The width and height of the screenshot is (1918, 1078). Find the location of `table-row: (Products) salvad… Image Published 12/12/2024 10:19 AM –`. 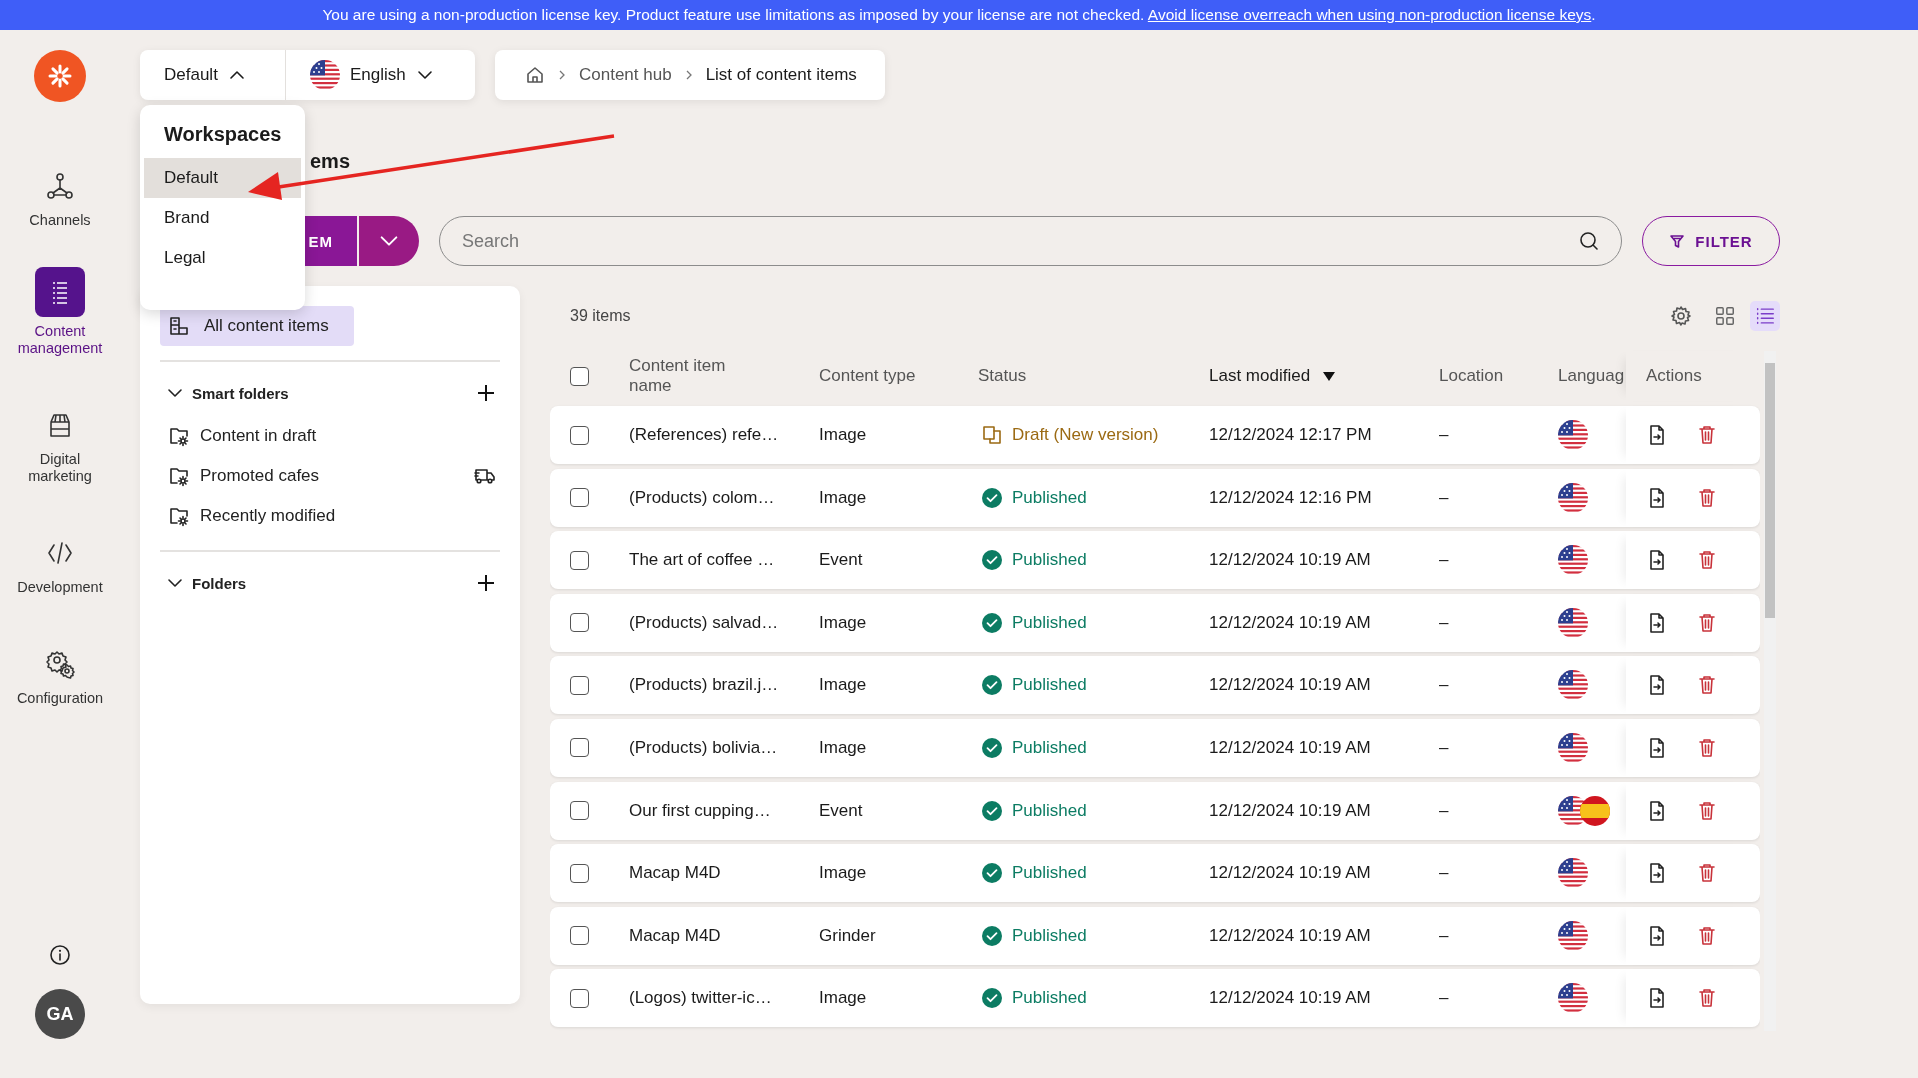

table-row: (Products) salvad… Image Published 12/12/2024 10:19 AM – is located at coordinates (1155, 622).